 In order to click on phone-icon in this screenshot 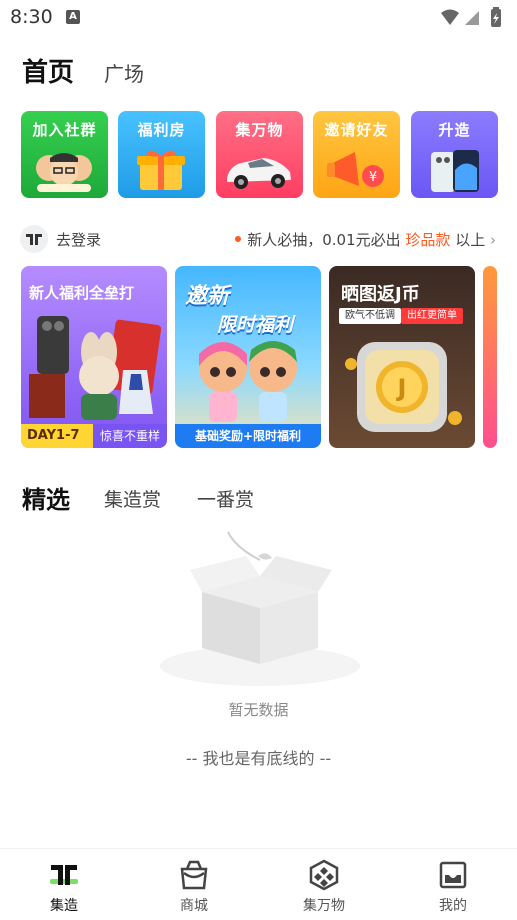, I will do `click(455, 171)`.